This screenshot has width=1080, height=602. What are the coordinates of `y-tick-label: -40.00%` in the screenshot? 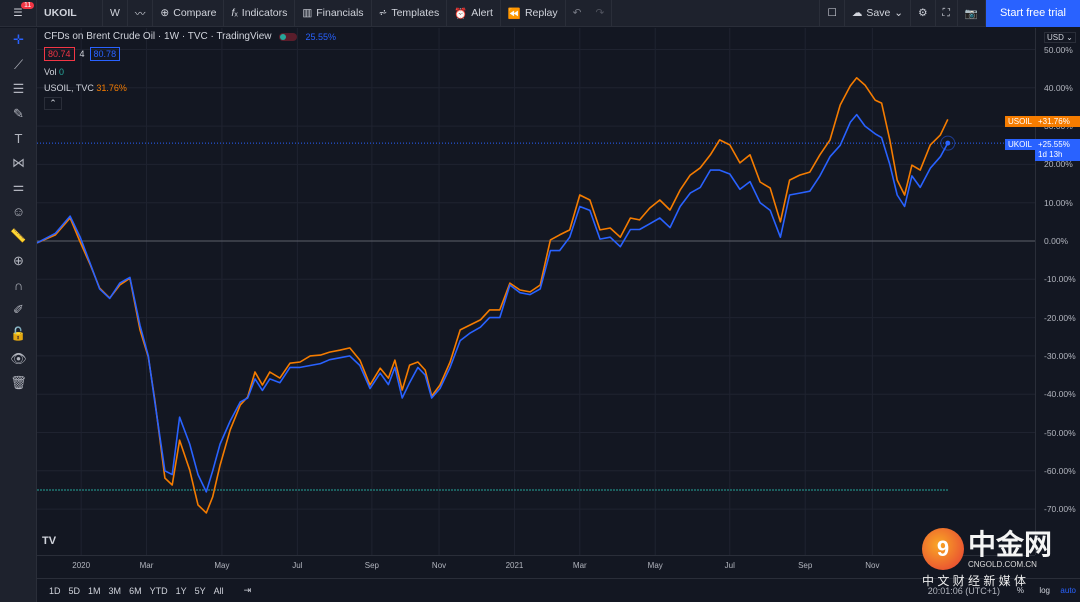 It's located at (1060, 394).